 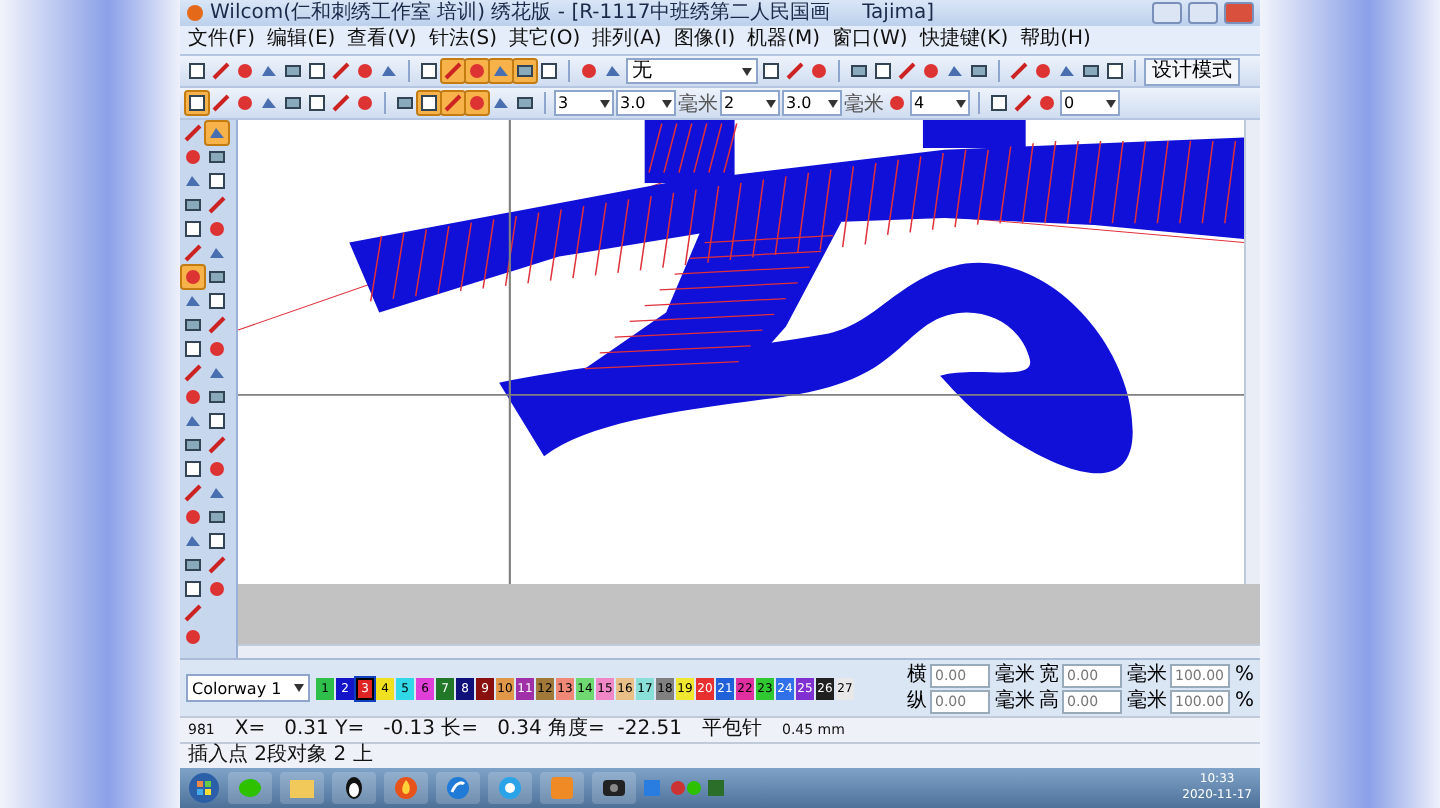 I want to click on spin-field: 0, so click(x=1090, y=103).